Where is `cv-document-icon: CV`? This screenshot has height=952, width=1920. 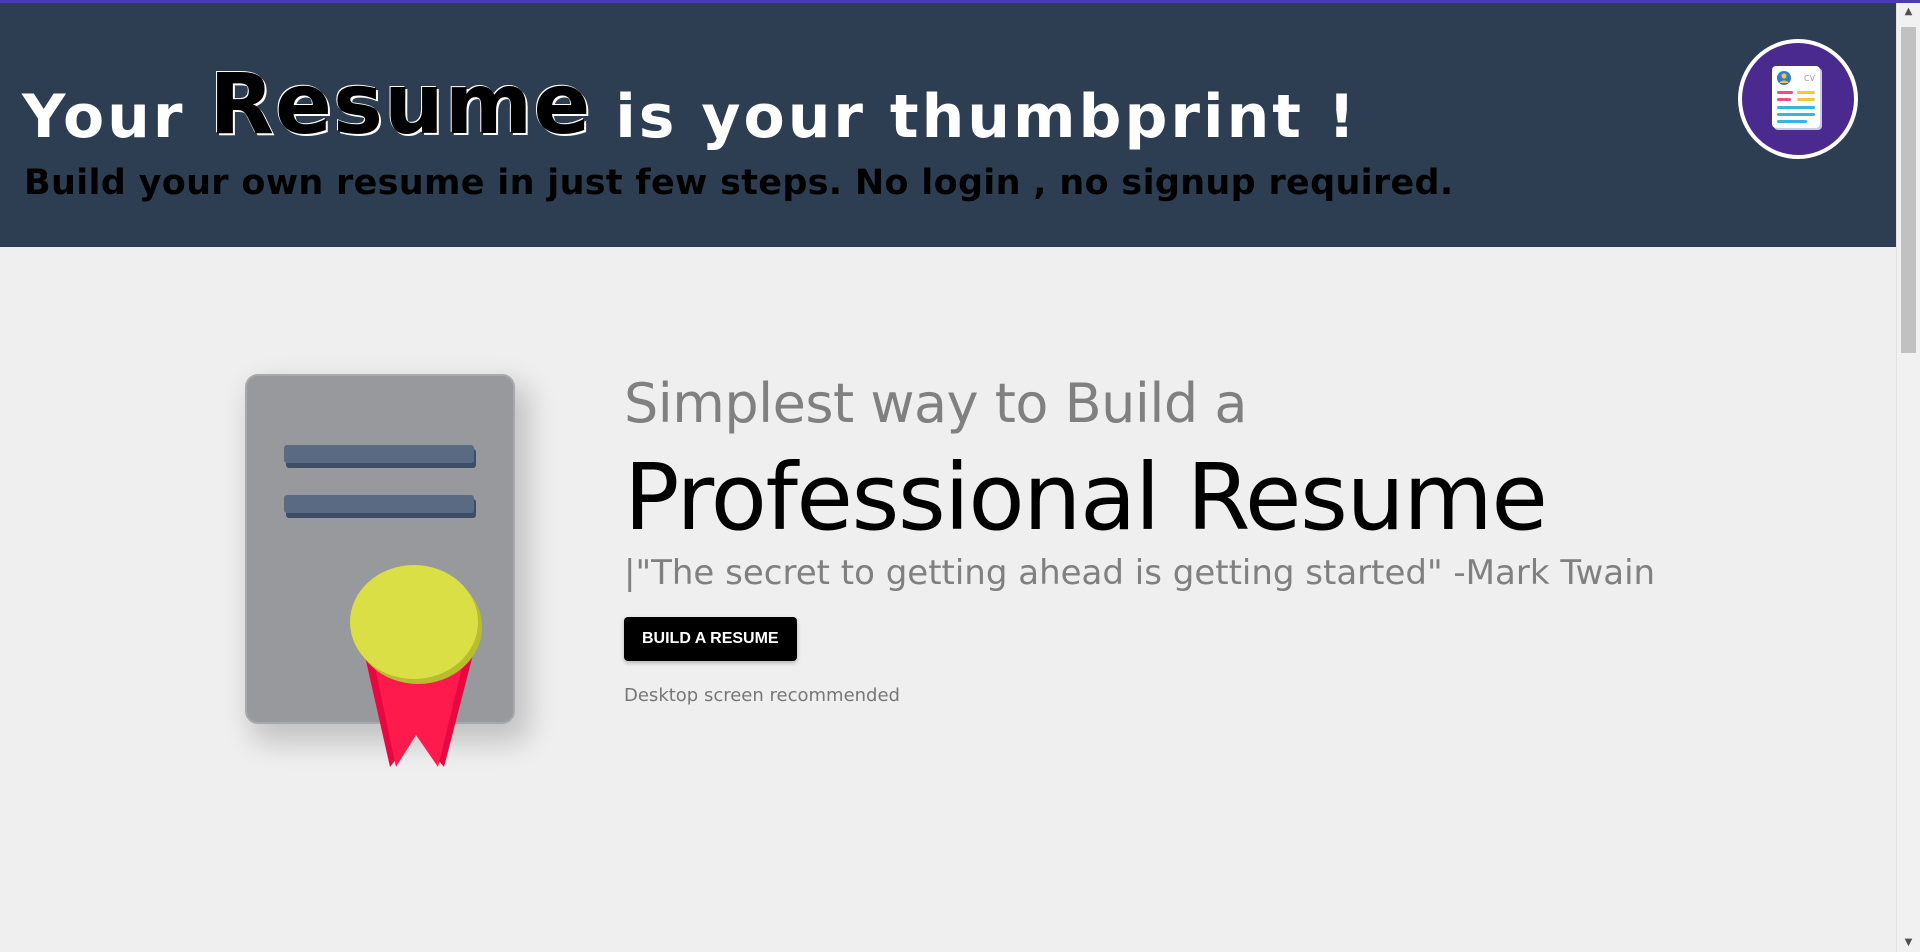
cv-document-icon: CV is located at coordinates (1797, 98).